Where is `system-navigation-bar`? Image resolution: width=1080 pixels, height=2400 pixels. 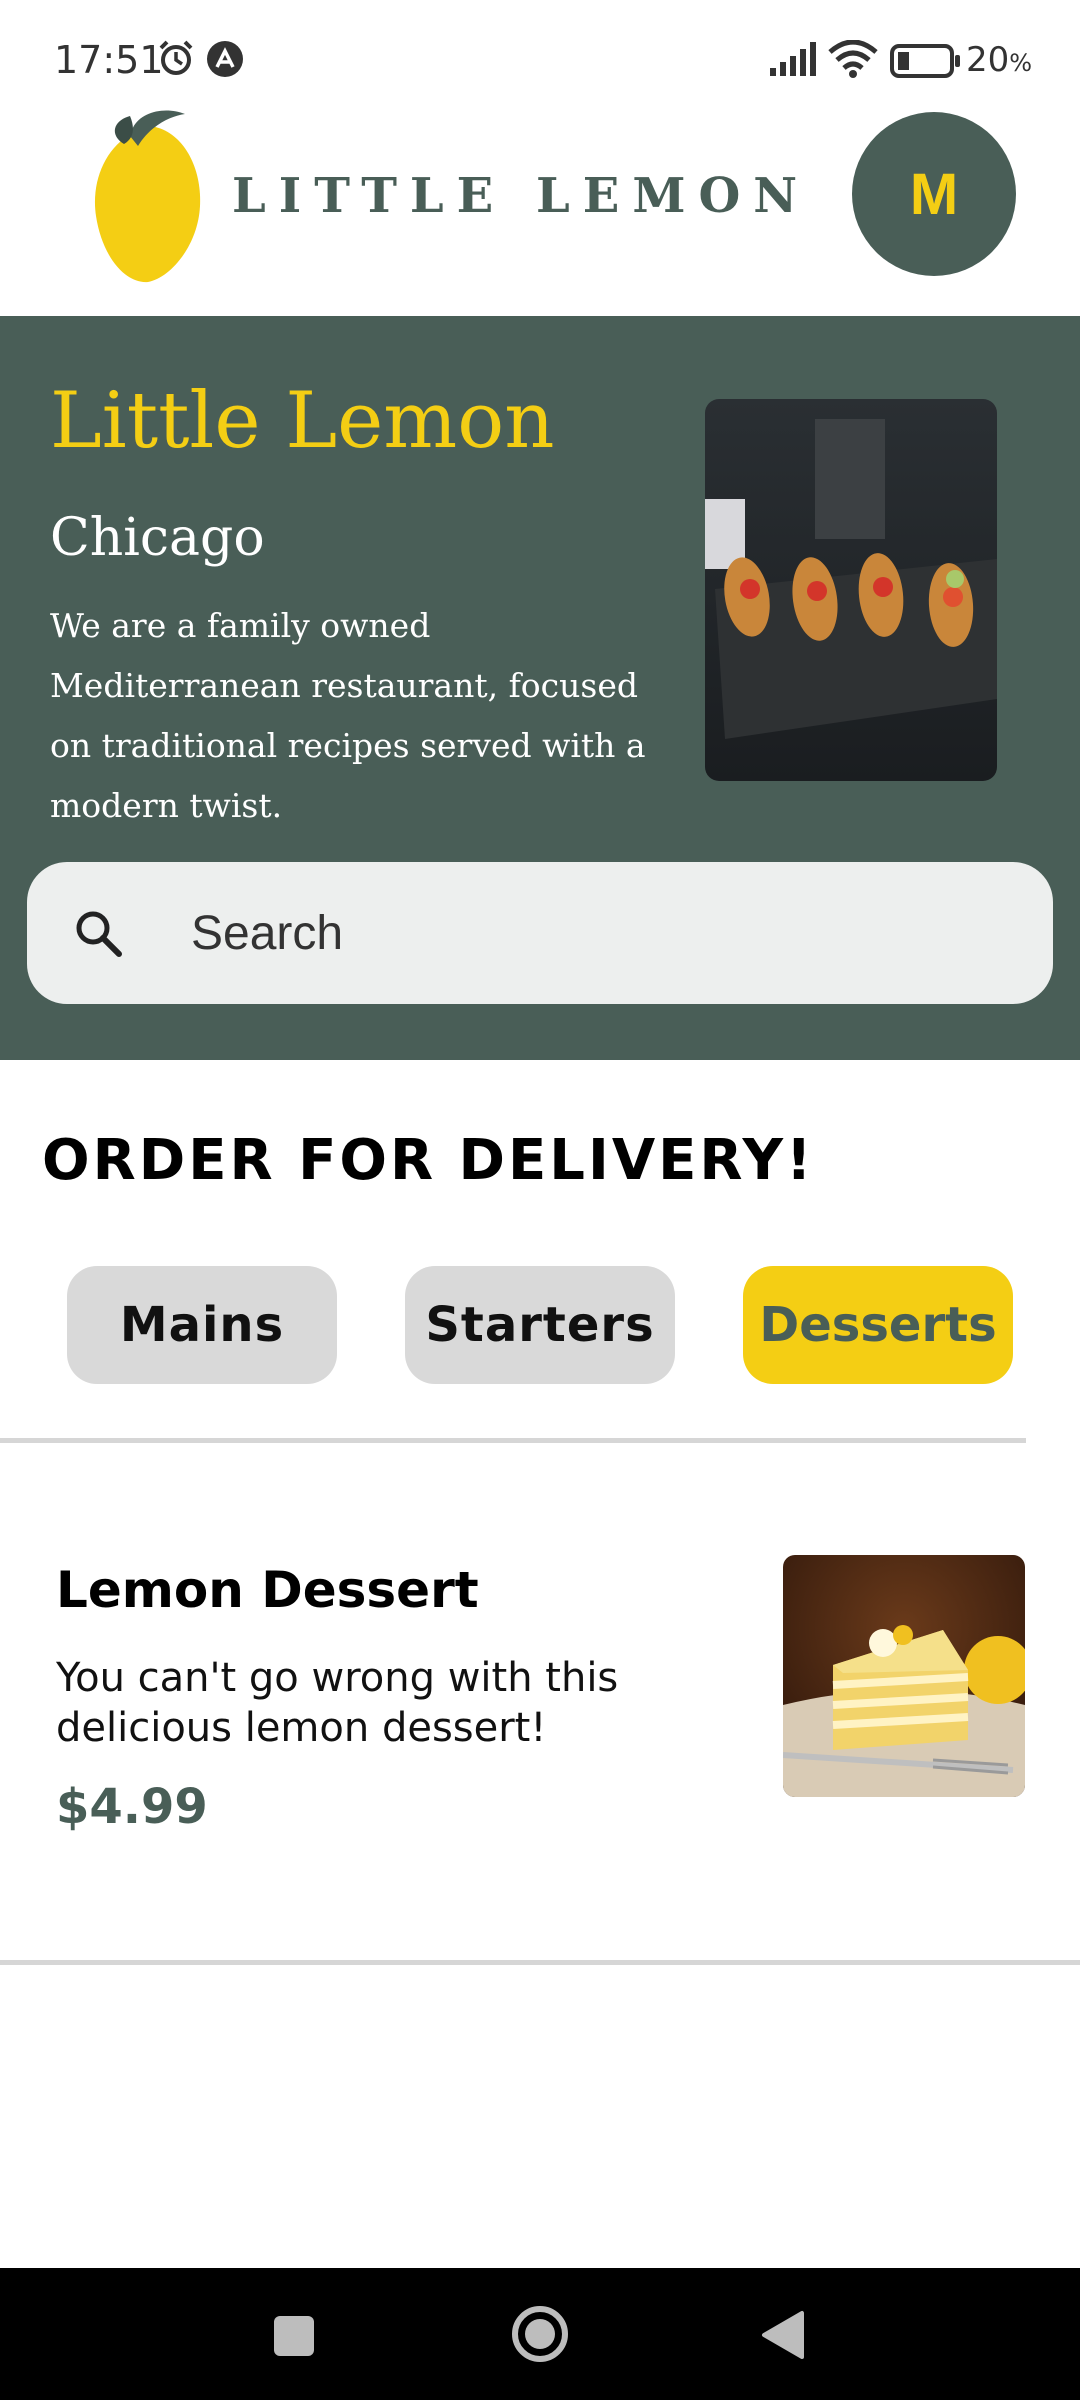
system-navigation-bar is located at coordinates (540, 2334).